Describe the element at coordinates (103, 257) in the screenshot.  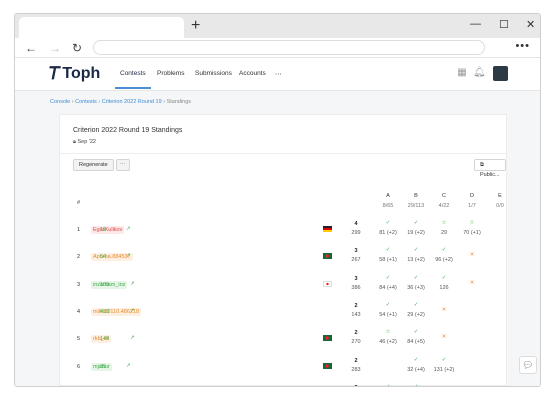
I see `user-rating: 54` at that location.